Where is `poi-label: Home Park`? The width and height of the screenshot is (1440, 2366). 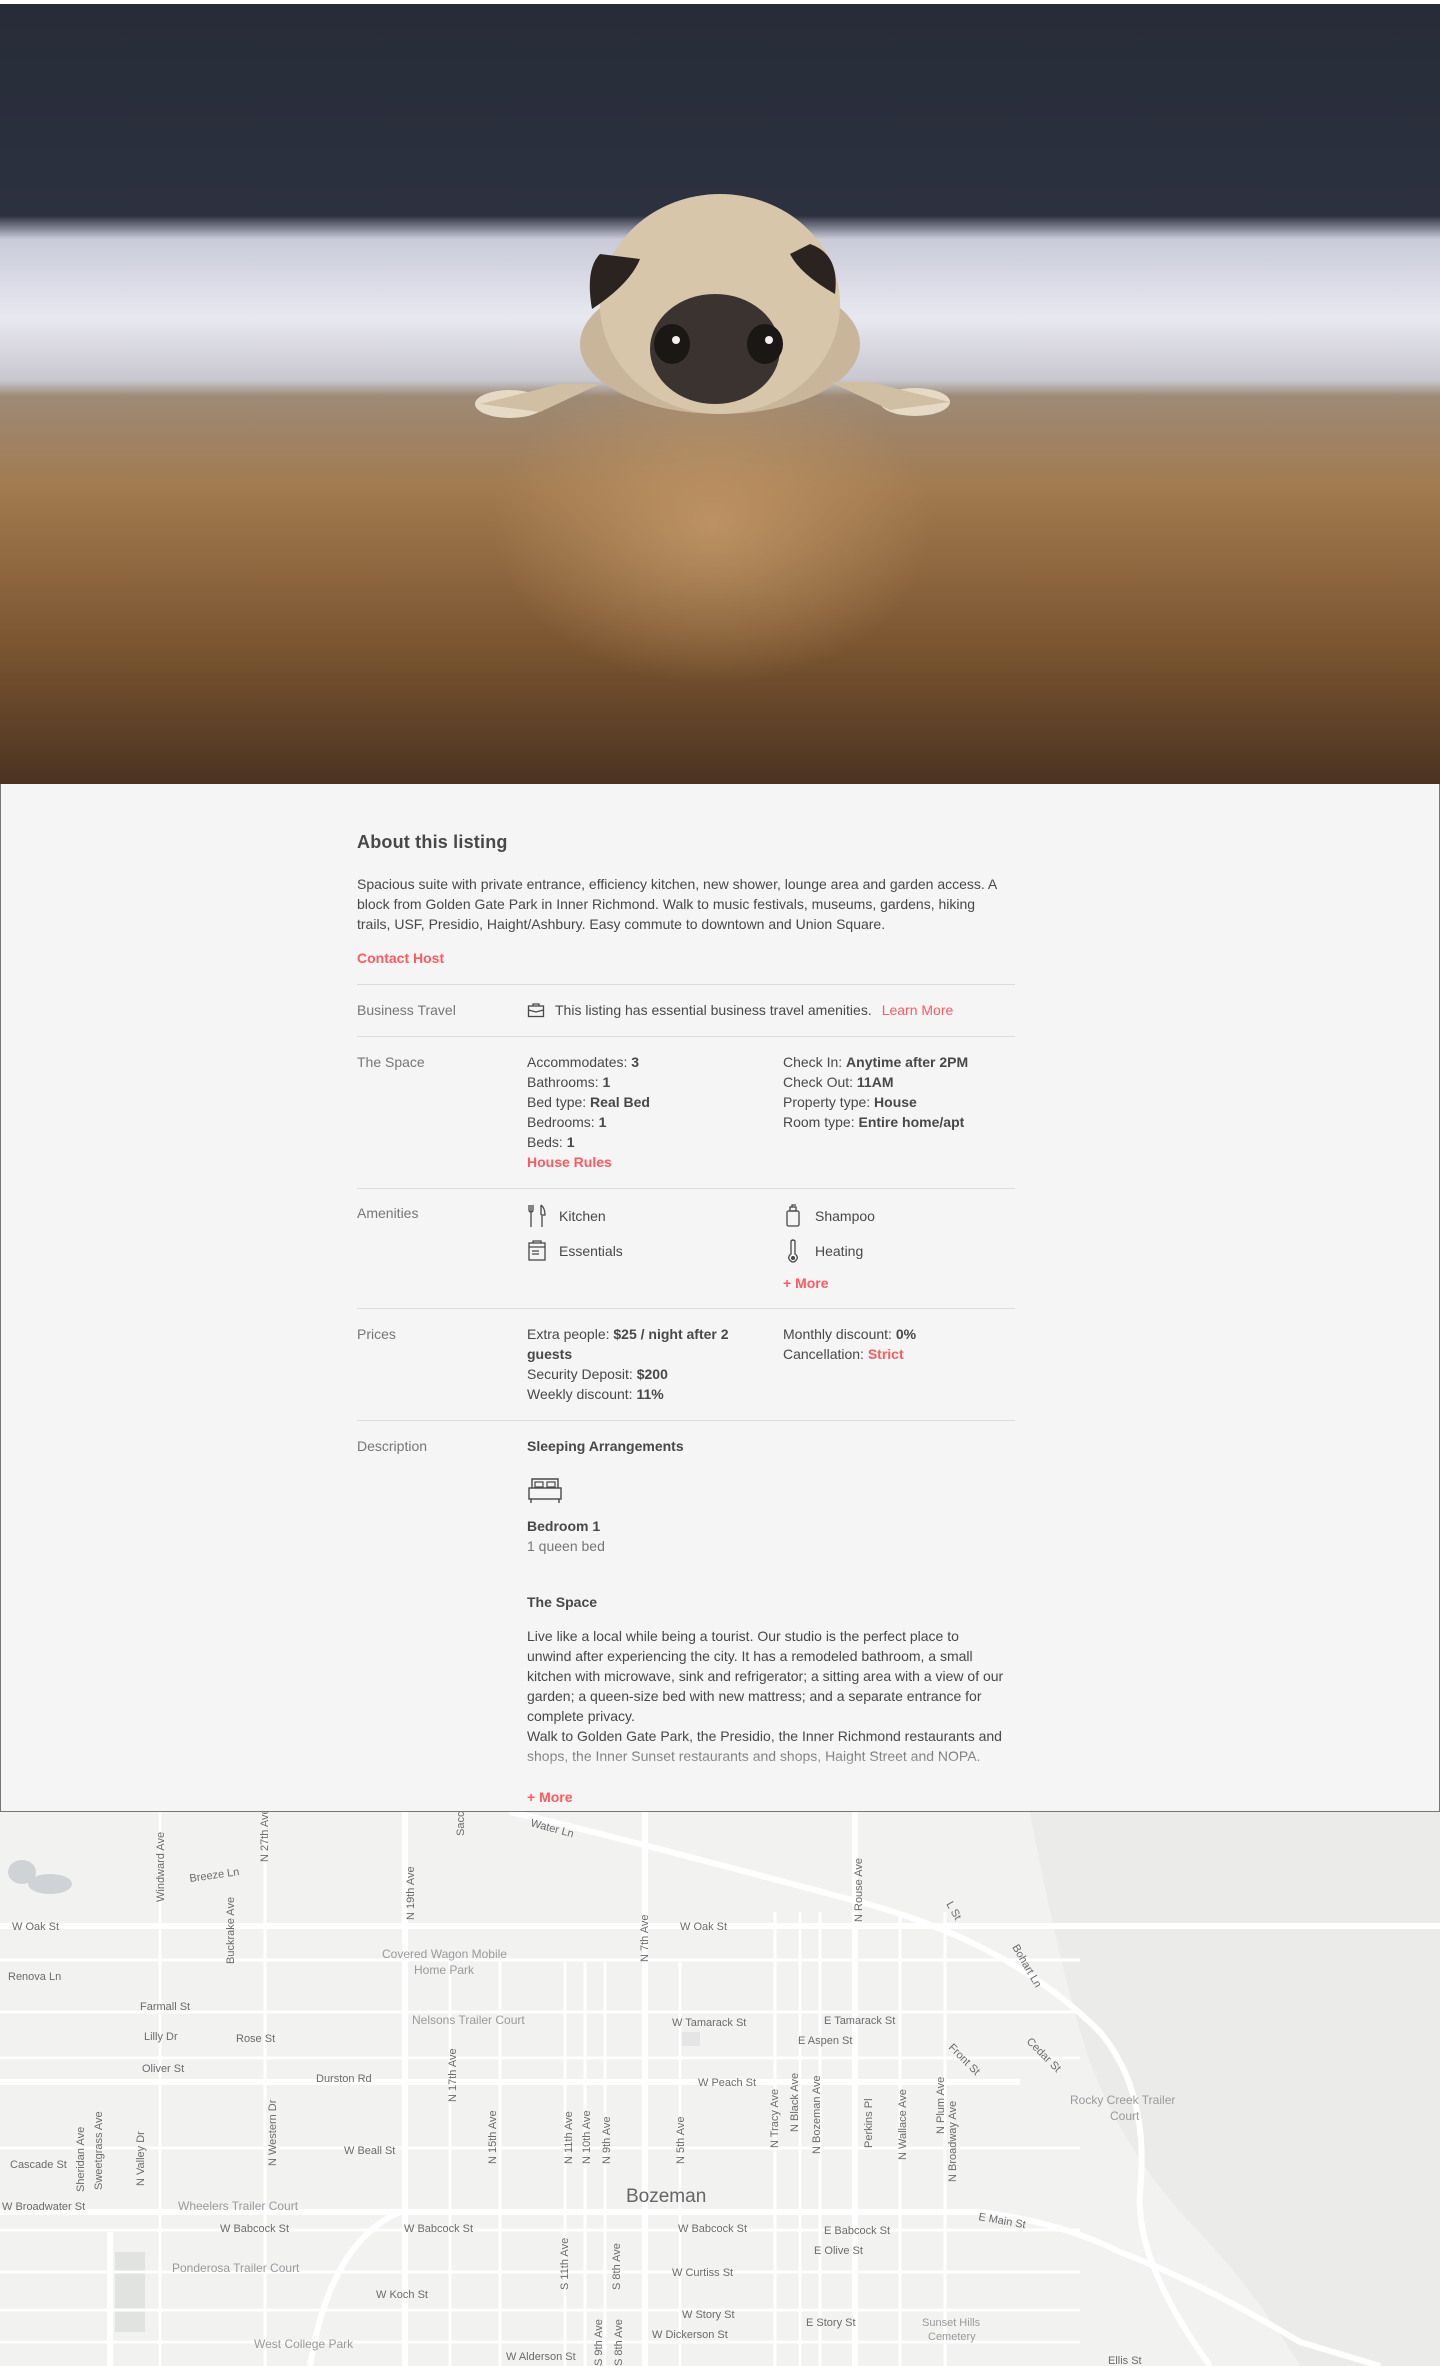
poi-label: Home Park is located at coordinates (444, 1970).